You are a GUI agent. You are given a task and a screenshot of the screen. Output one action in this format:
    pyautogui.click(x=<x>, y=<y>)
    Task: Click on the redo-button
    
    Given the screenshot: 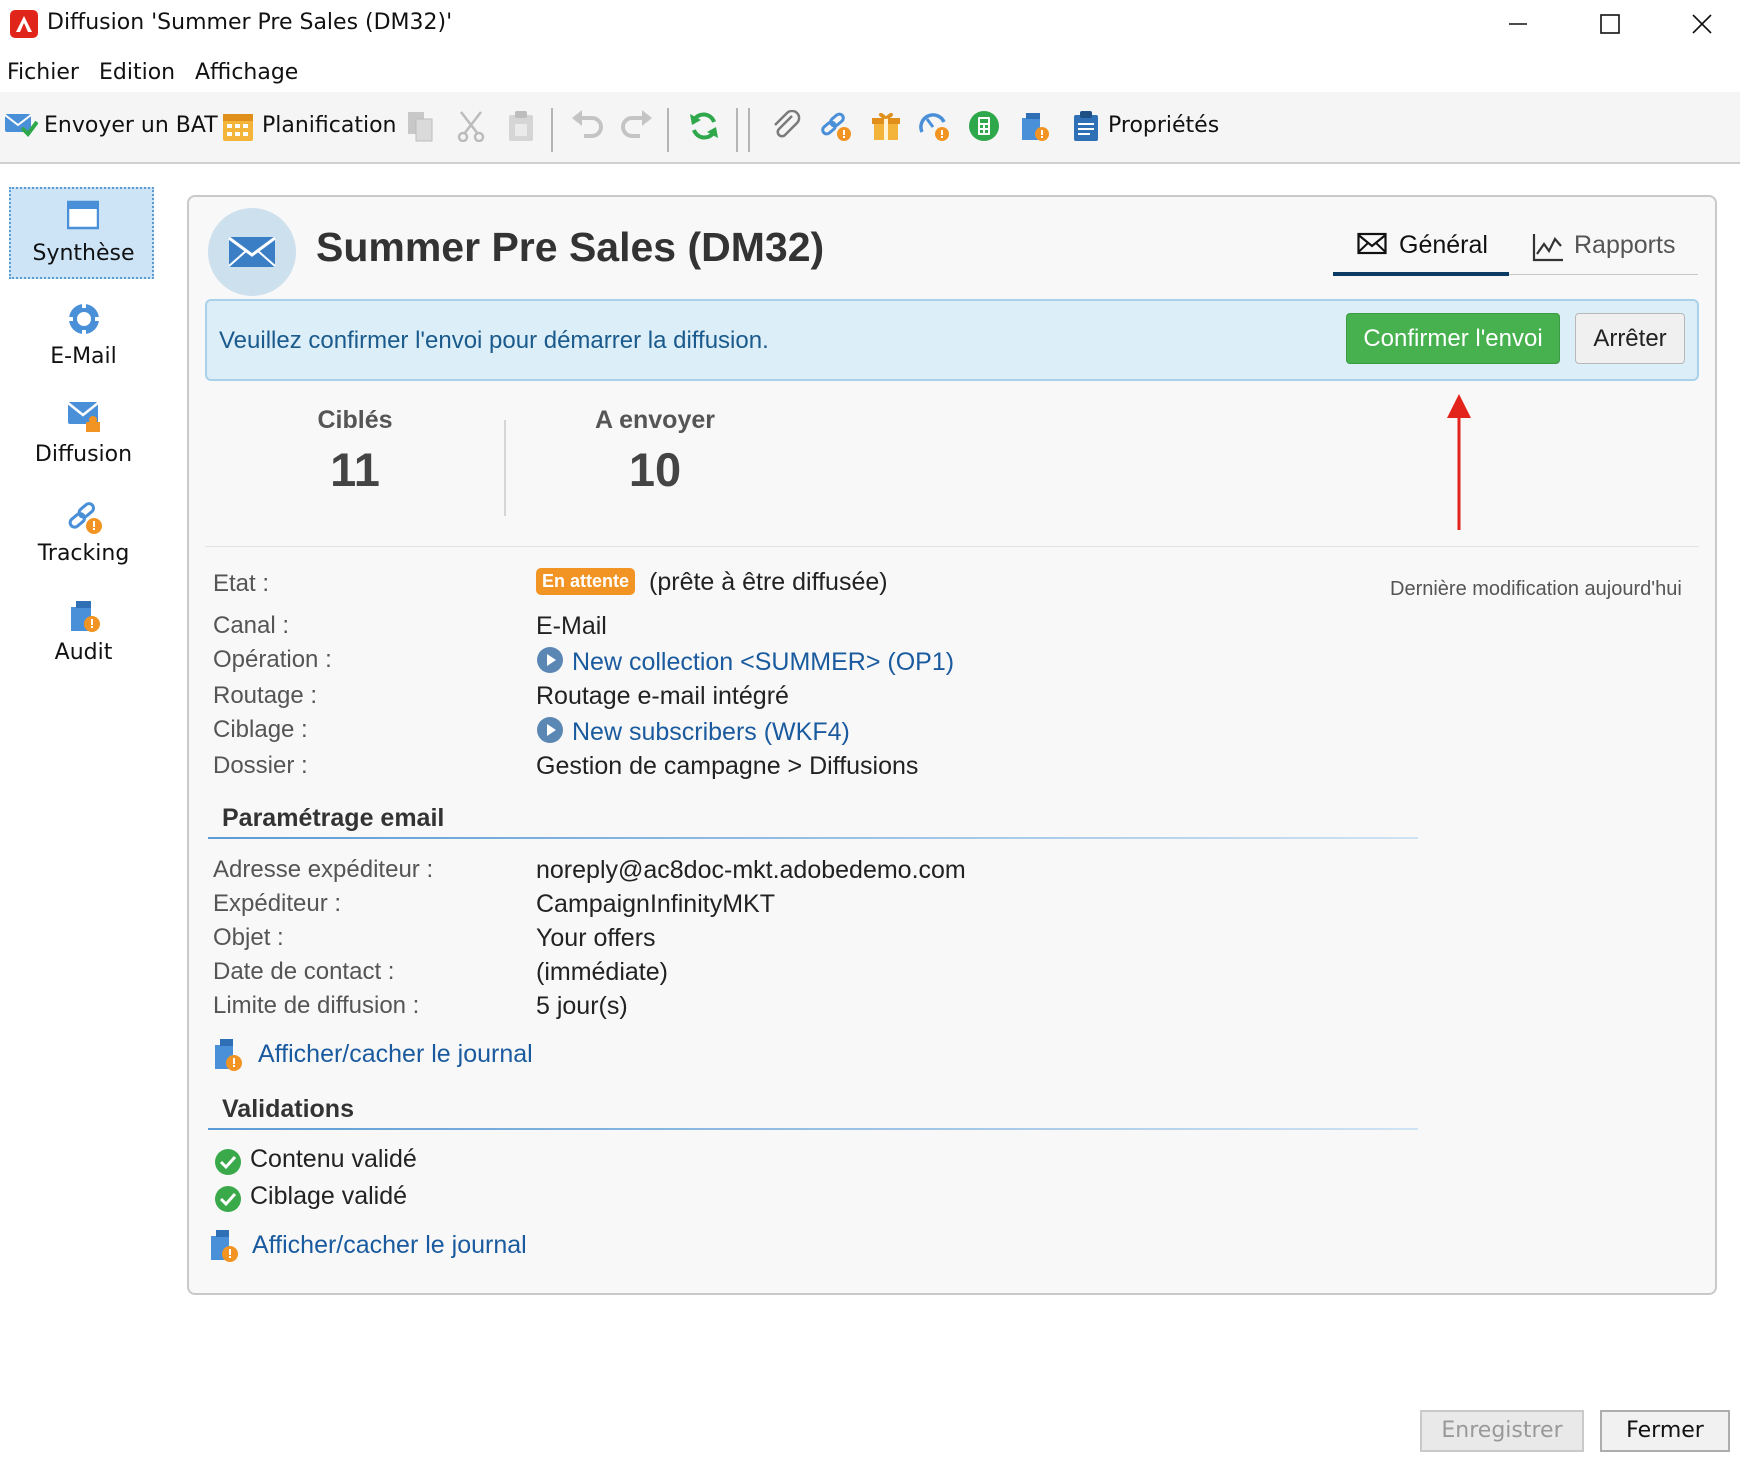 What is the action you would take?
    pyautogui.click(x=638, y=126)
    